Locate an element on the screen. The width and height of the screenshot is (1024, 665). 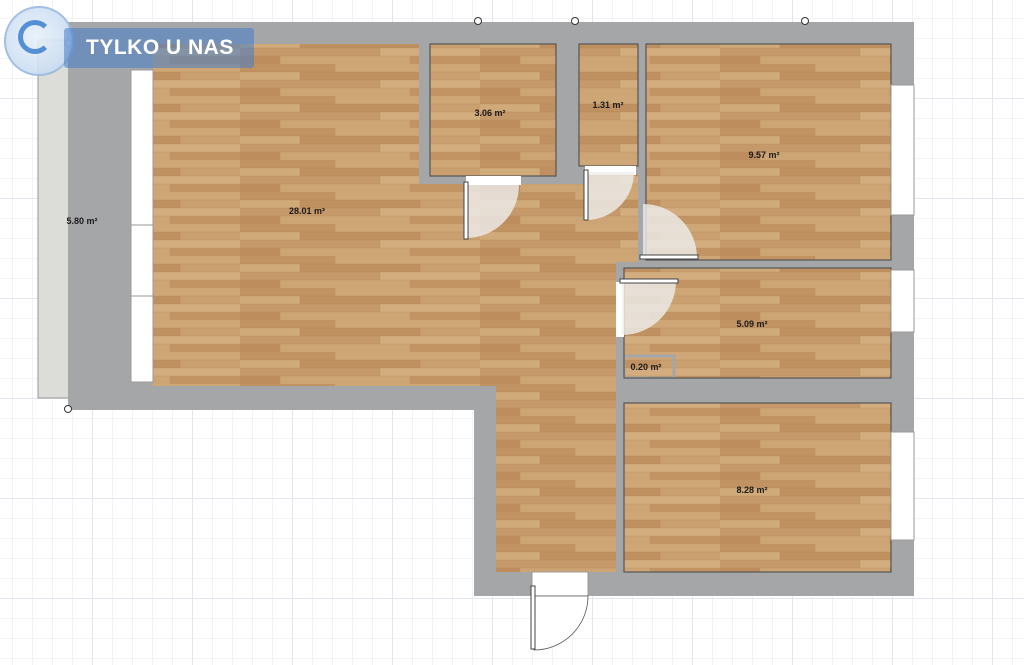
logo-c-icon is located at coordinates (35, 37).